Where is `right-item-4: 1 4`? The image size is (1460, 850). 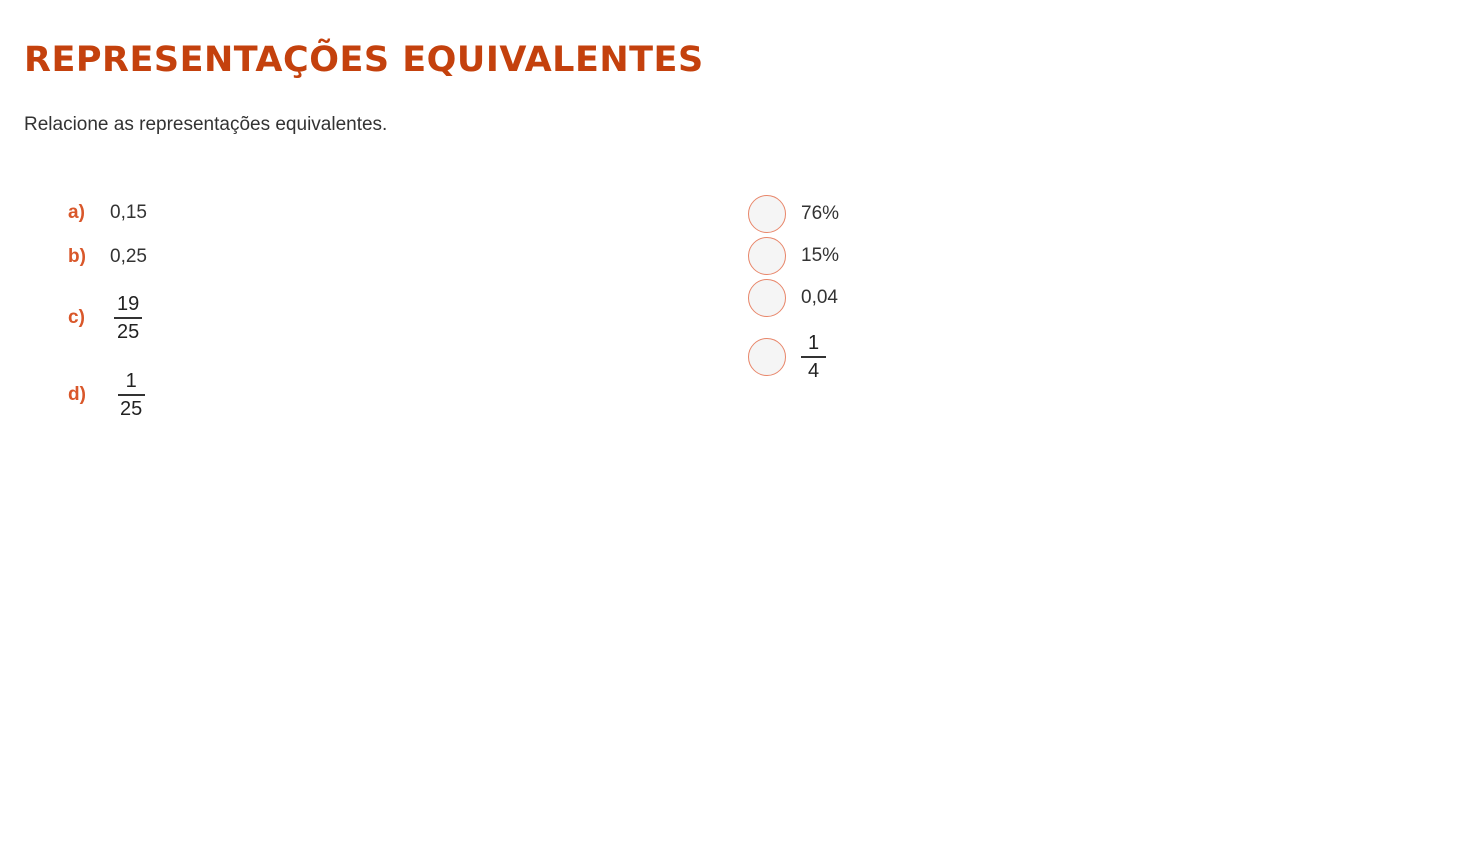
right-item-4: 1 4 is located at coordinates (787, 357).